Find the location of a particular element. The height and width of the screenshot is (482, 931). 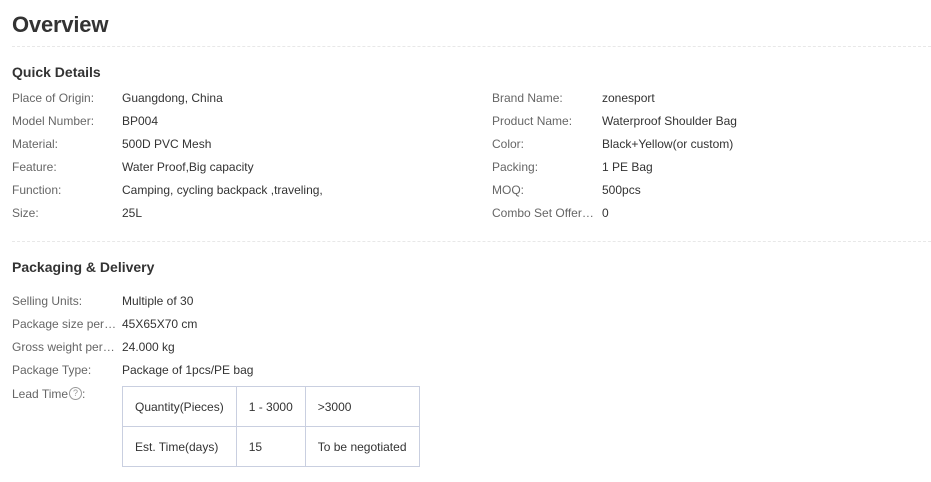

lead-time-label-text: Lead Time is located at coordinates (40, 394).